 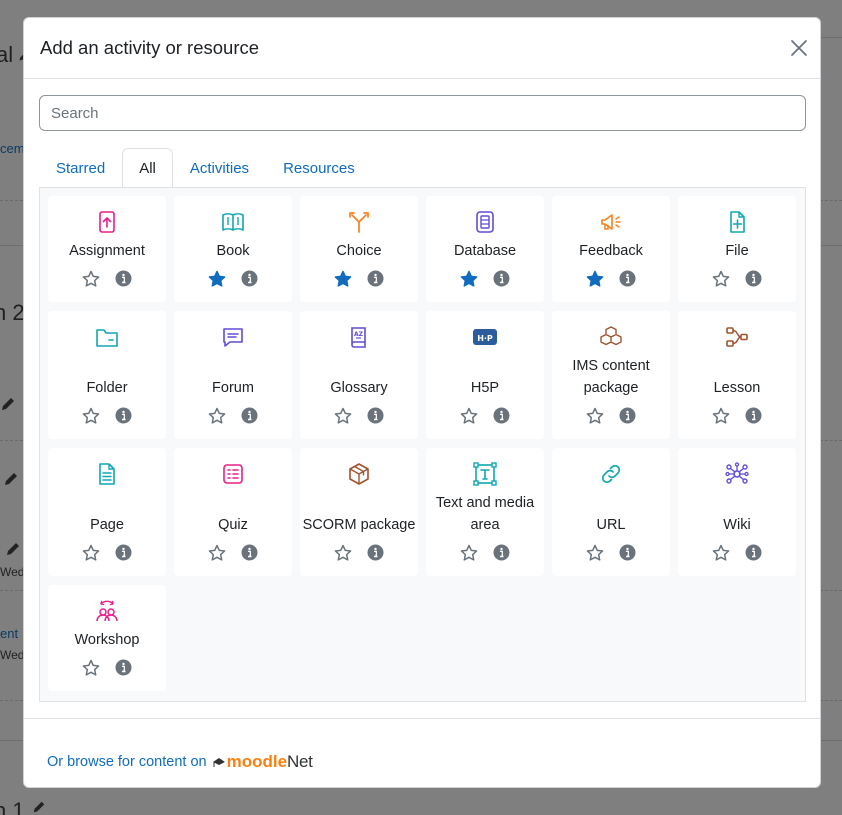 I want to click on wiki-icon, so click(x=737, y=473).